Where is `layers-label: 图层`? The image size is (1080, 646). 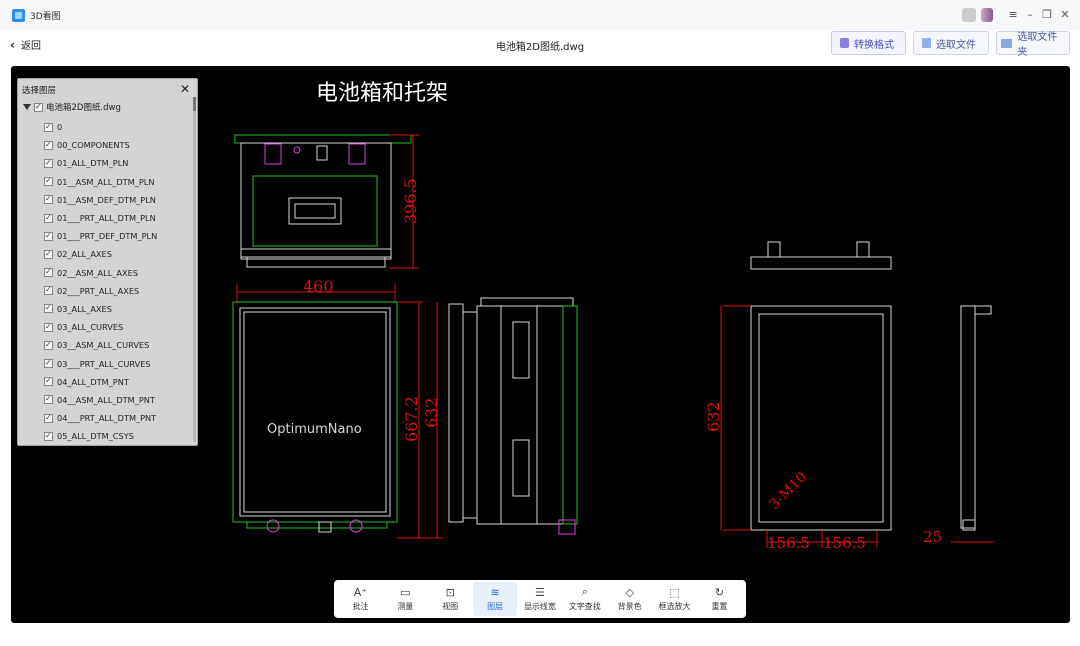 layers-label: 图层 is located at coordinates (495, 606).